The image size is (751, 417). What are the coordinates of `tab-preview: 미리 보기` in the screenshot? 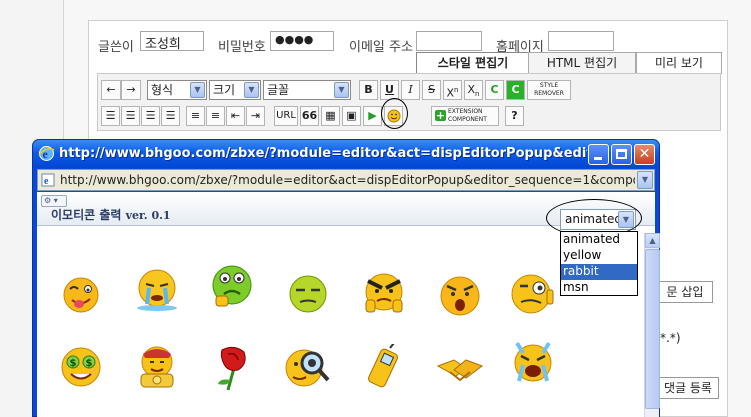 It's located at (679, 63).